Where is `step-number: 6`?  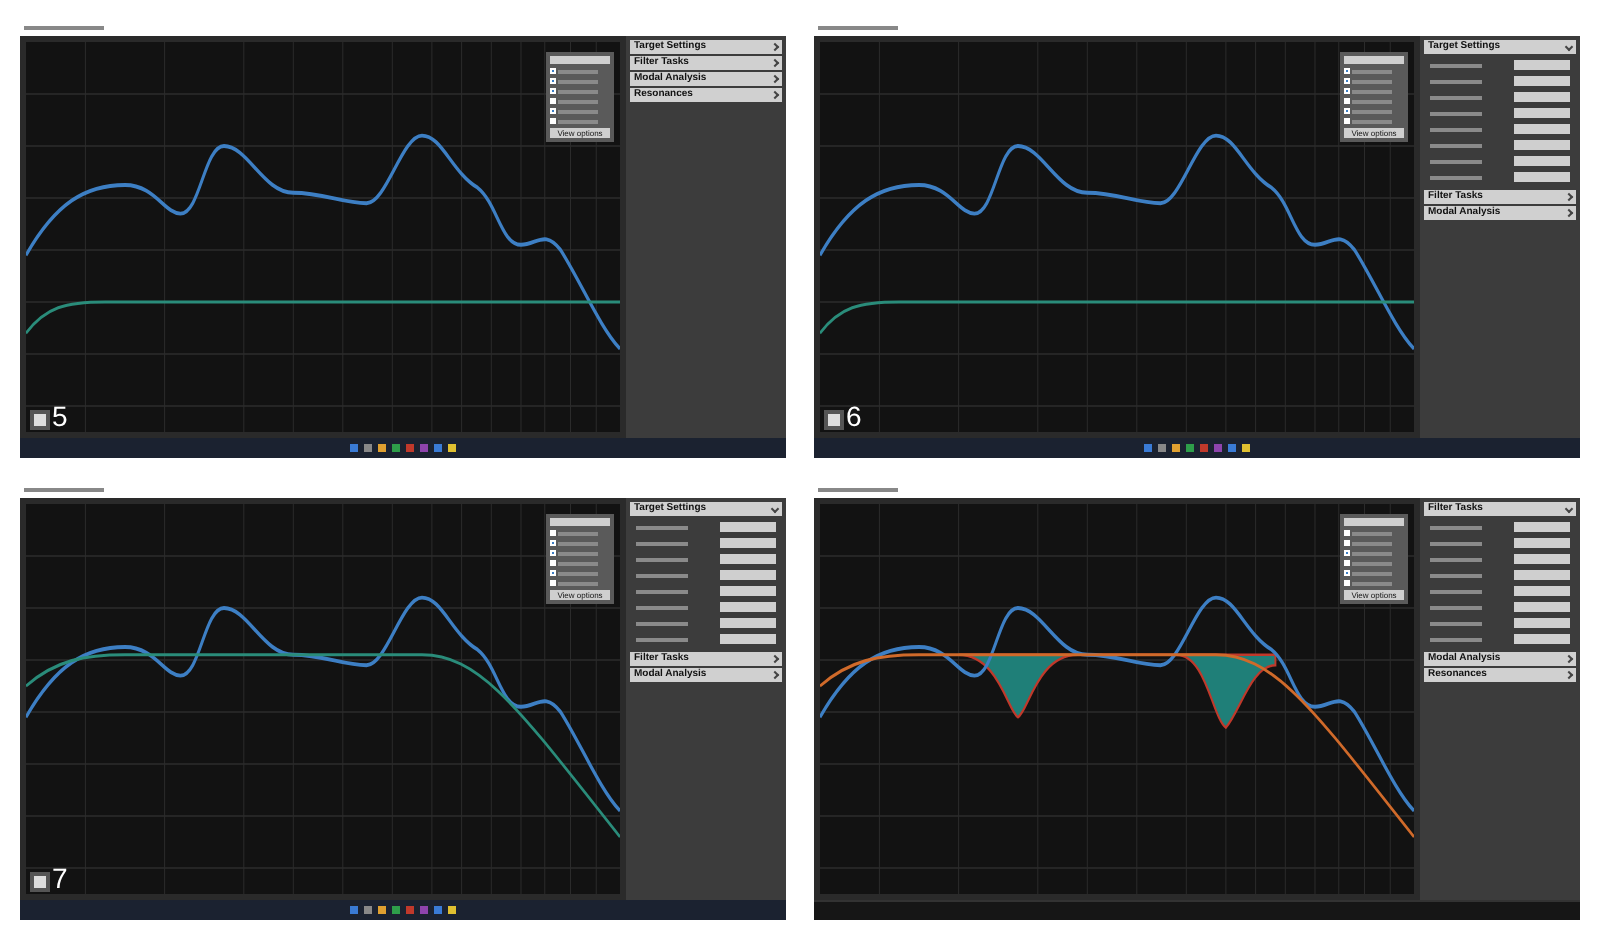
step-number: 6 is located at coordinates (854, 416).